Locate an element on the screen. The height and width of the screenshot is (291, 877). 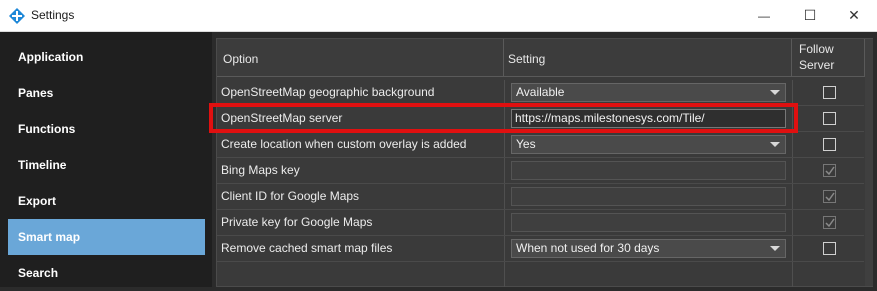
close-button: ✕ is located at coordinates (854, 15).